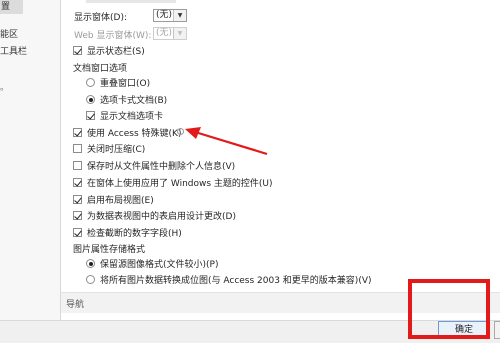  Describe the element at coordinates (77, 232) in the screenshot. I see `truncated-number-fields-checkbox` at that location.